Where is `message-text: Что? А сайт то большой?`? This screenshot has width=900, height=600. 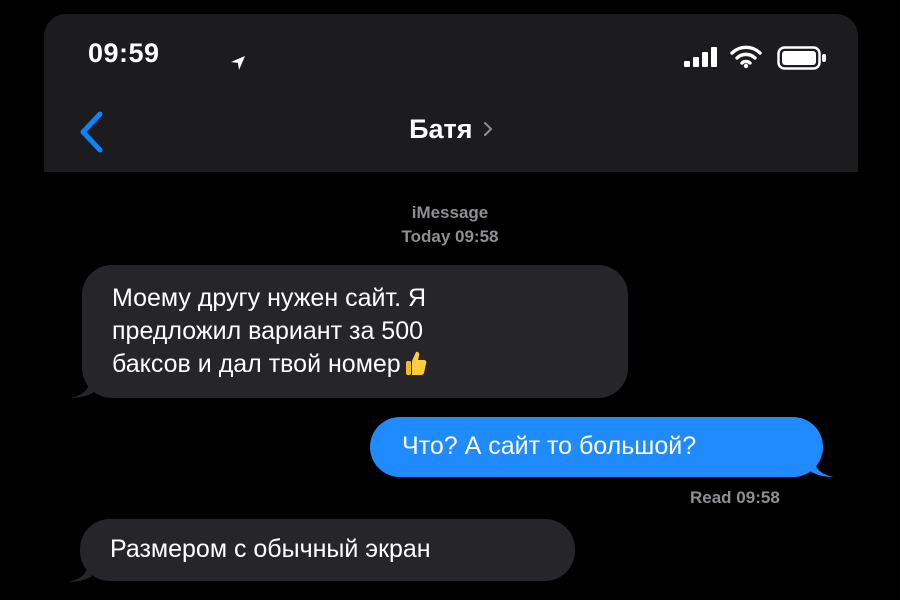
message-text: Что? А сайт то большой? is located at coordinates (549, 446).